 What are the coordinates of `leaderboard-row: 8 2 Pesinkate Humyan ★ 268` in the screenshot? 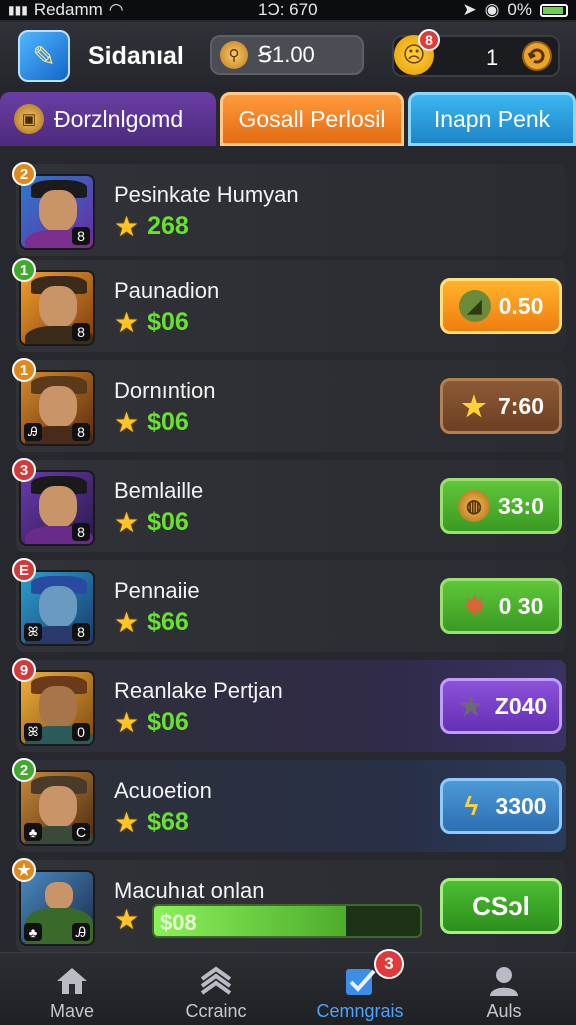 It's located at (289, 209).